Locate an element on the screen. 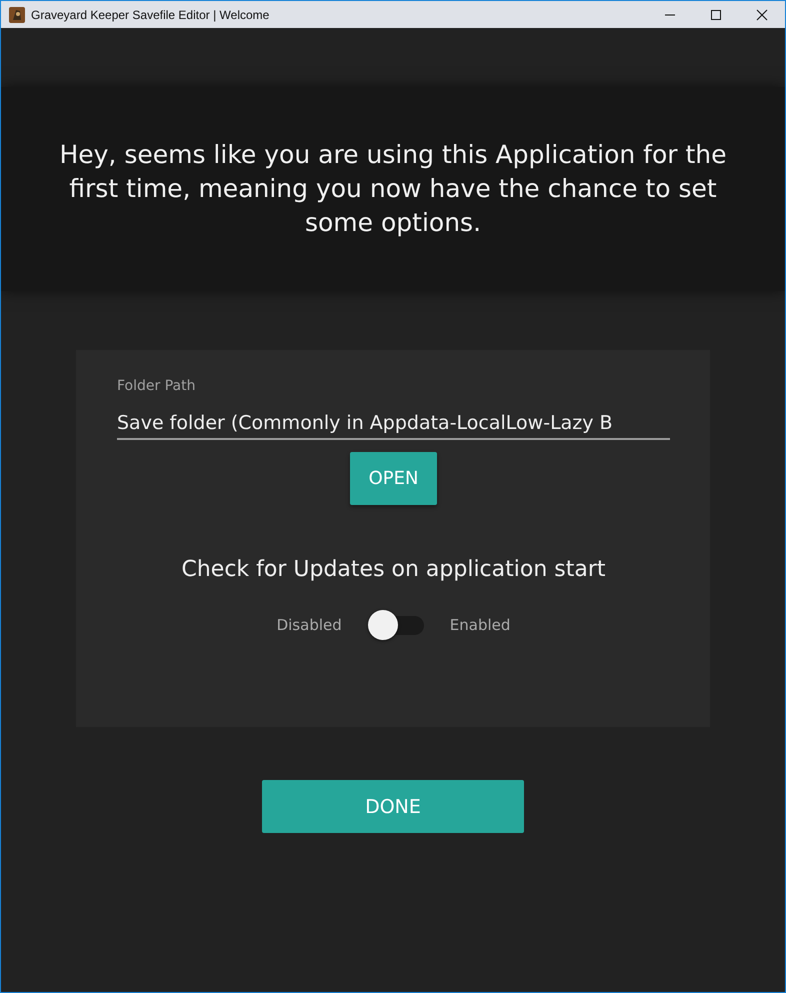 The height and width of the screenshot is (993, 786). app-icon is located at coordinates (17, 14).